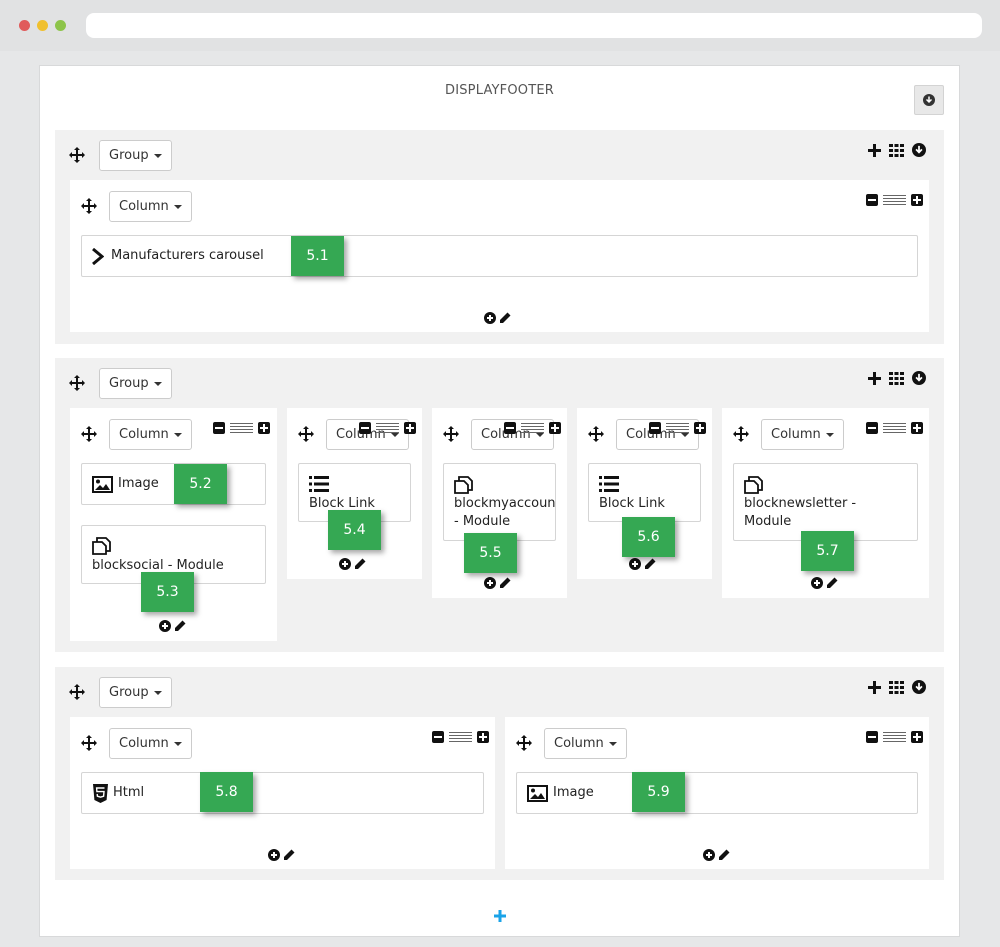 The image size is (1000, 947). I want to click on minimize-window-dot, so click(42, 25).